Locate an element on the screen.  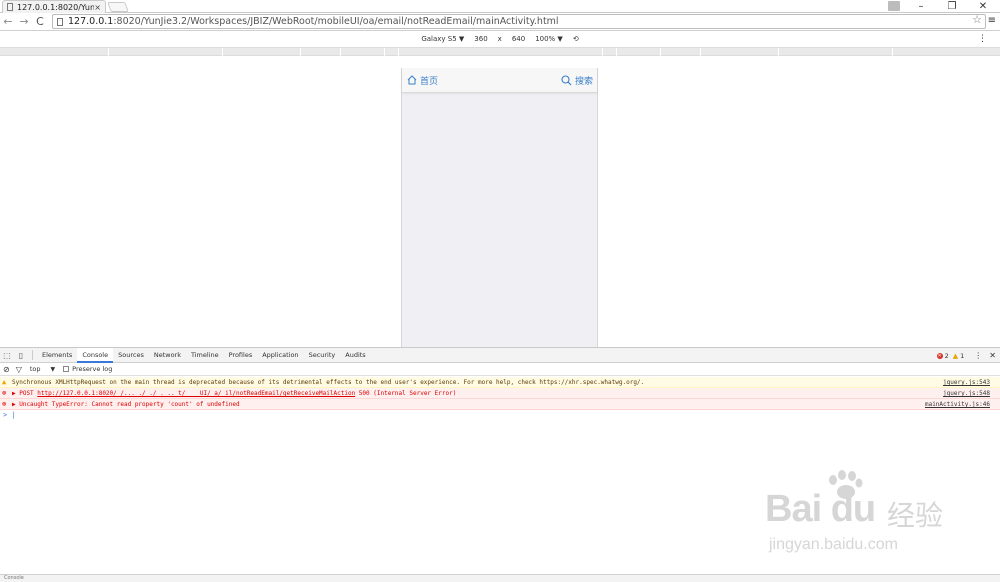
device-screen: 首页 搜索 is located at coordinates (499, 207).